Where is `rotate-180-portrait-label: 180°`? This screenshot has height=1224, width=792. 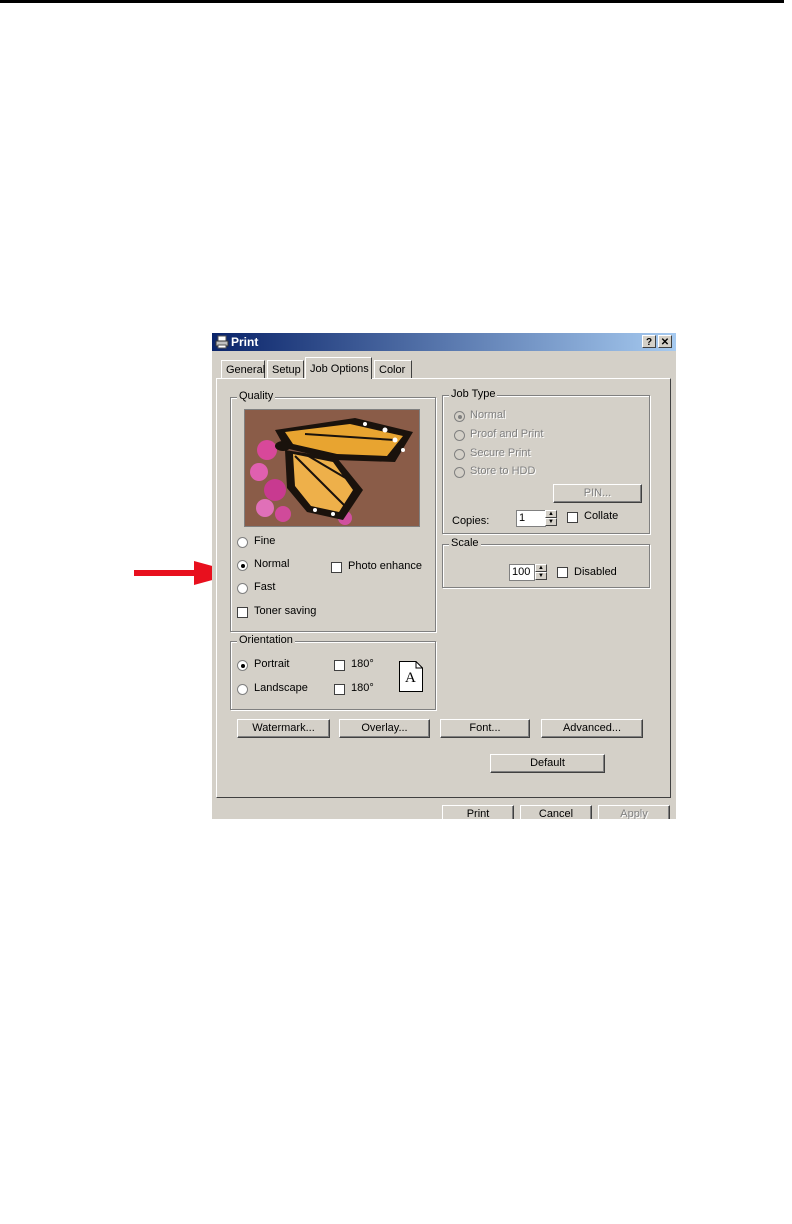 rotate-180-portrait-label: 180° is located at coordinates (362, 664).